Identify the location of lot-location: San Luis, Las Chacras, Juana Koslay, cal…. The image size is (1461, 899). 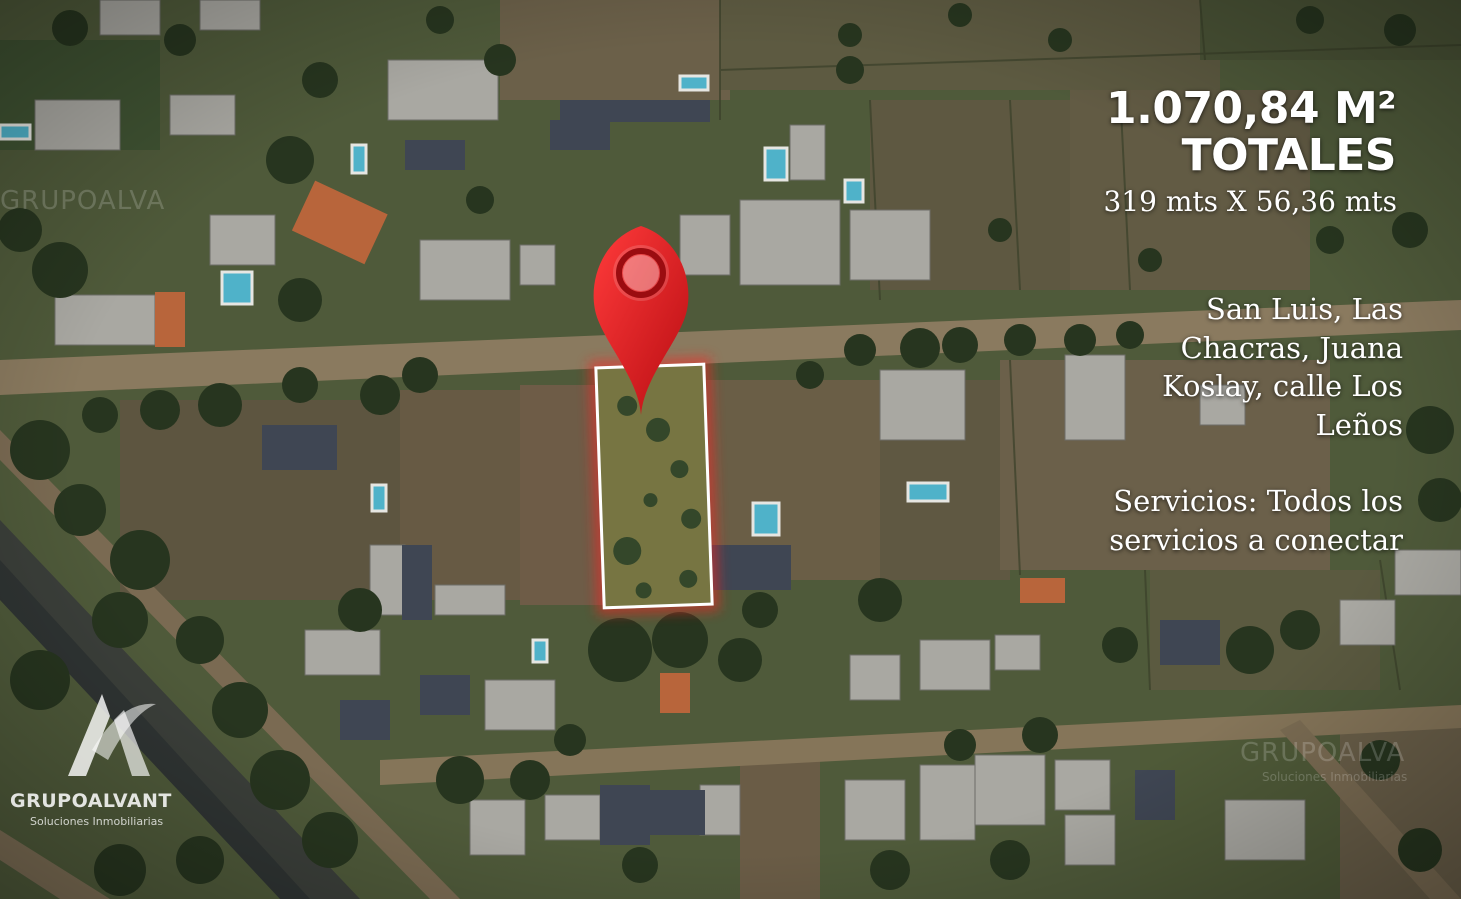
(1282, 367).